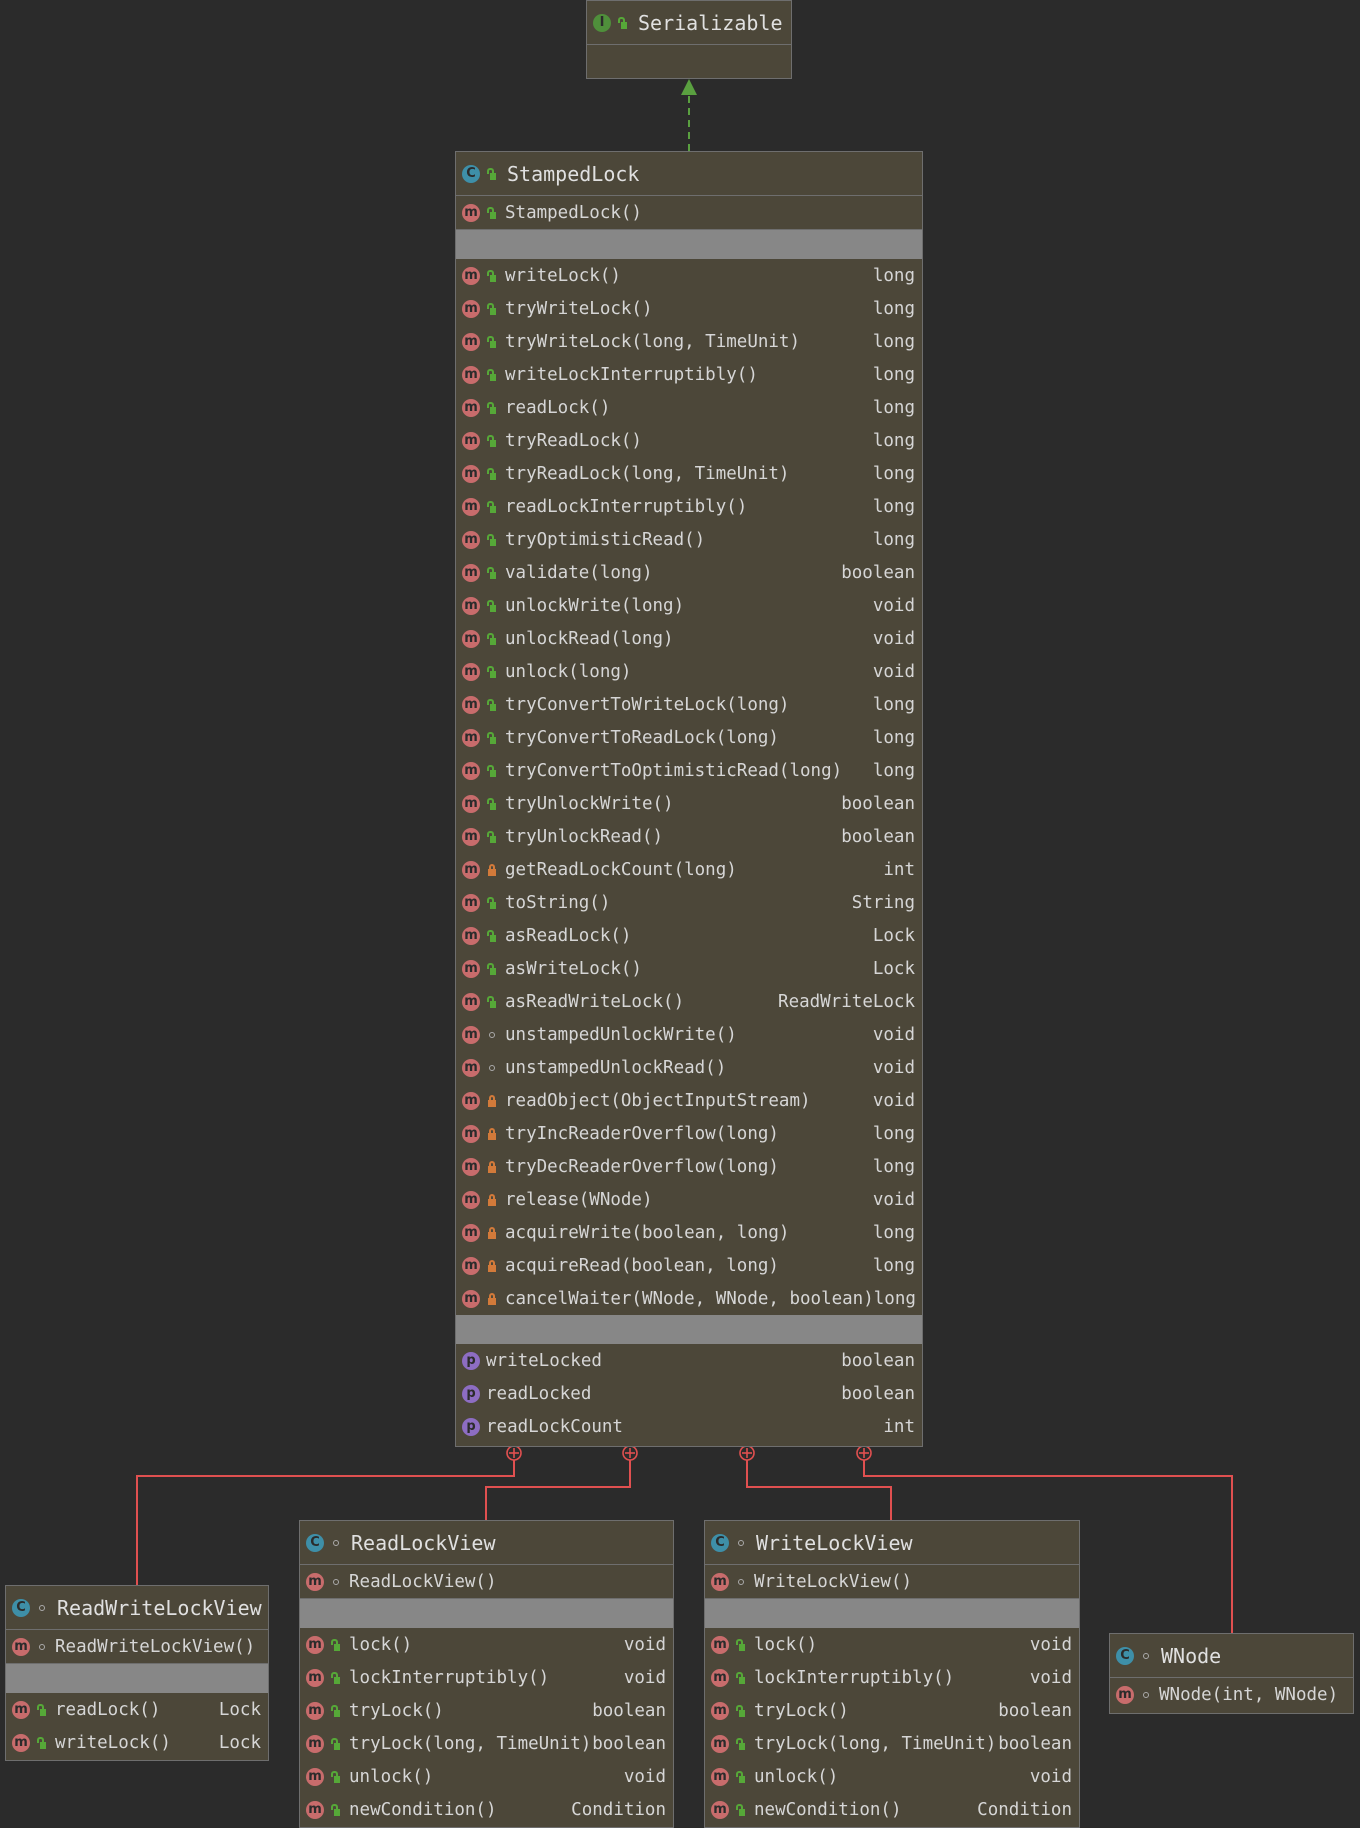 Image resolution: width=1360 pixels, height=1828 pixels. I want to click on member-type: void, so click(893, 638).